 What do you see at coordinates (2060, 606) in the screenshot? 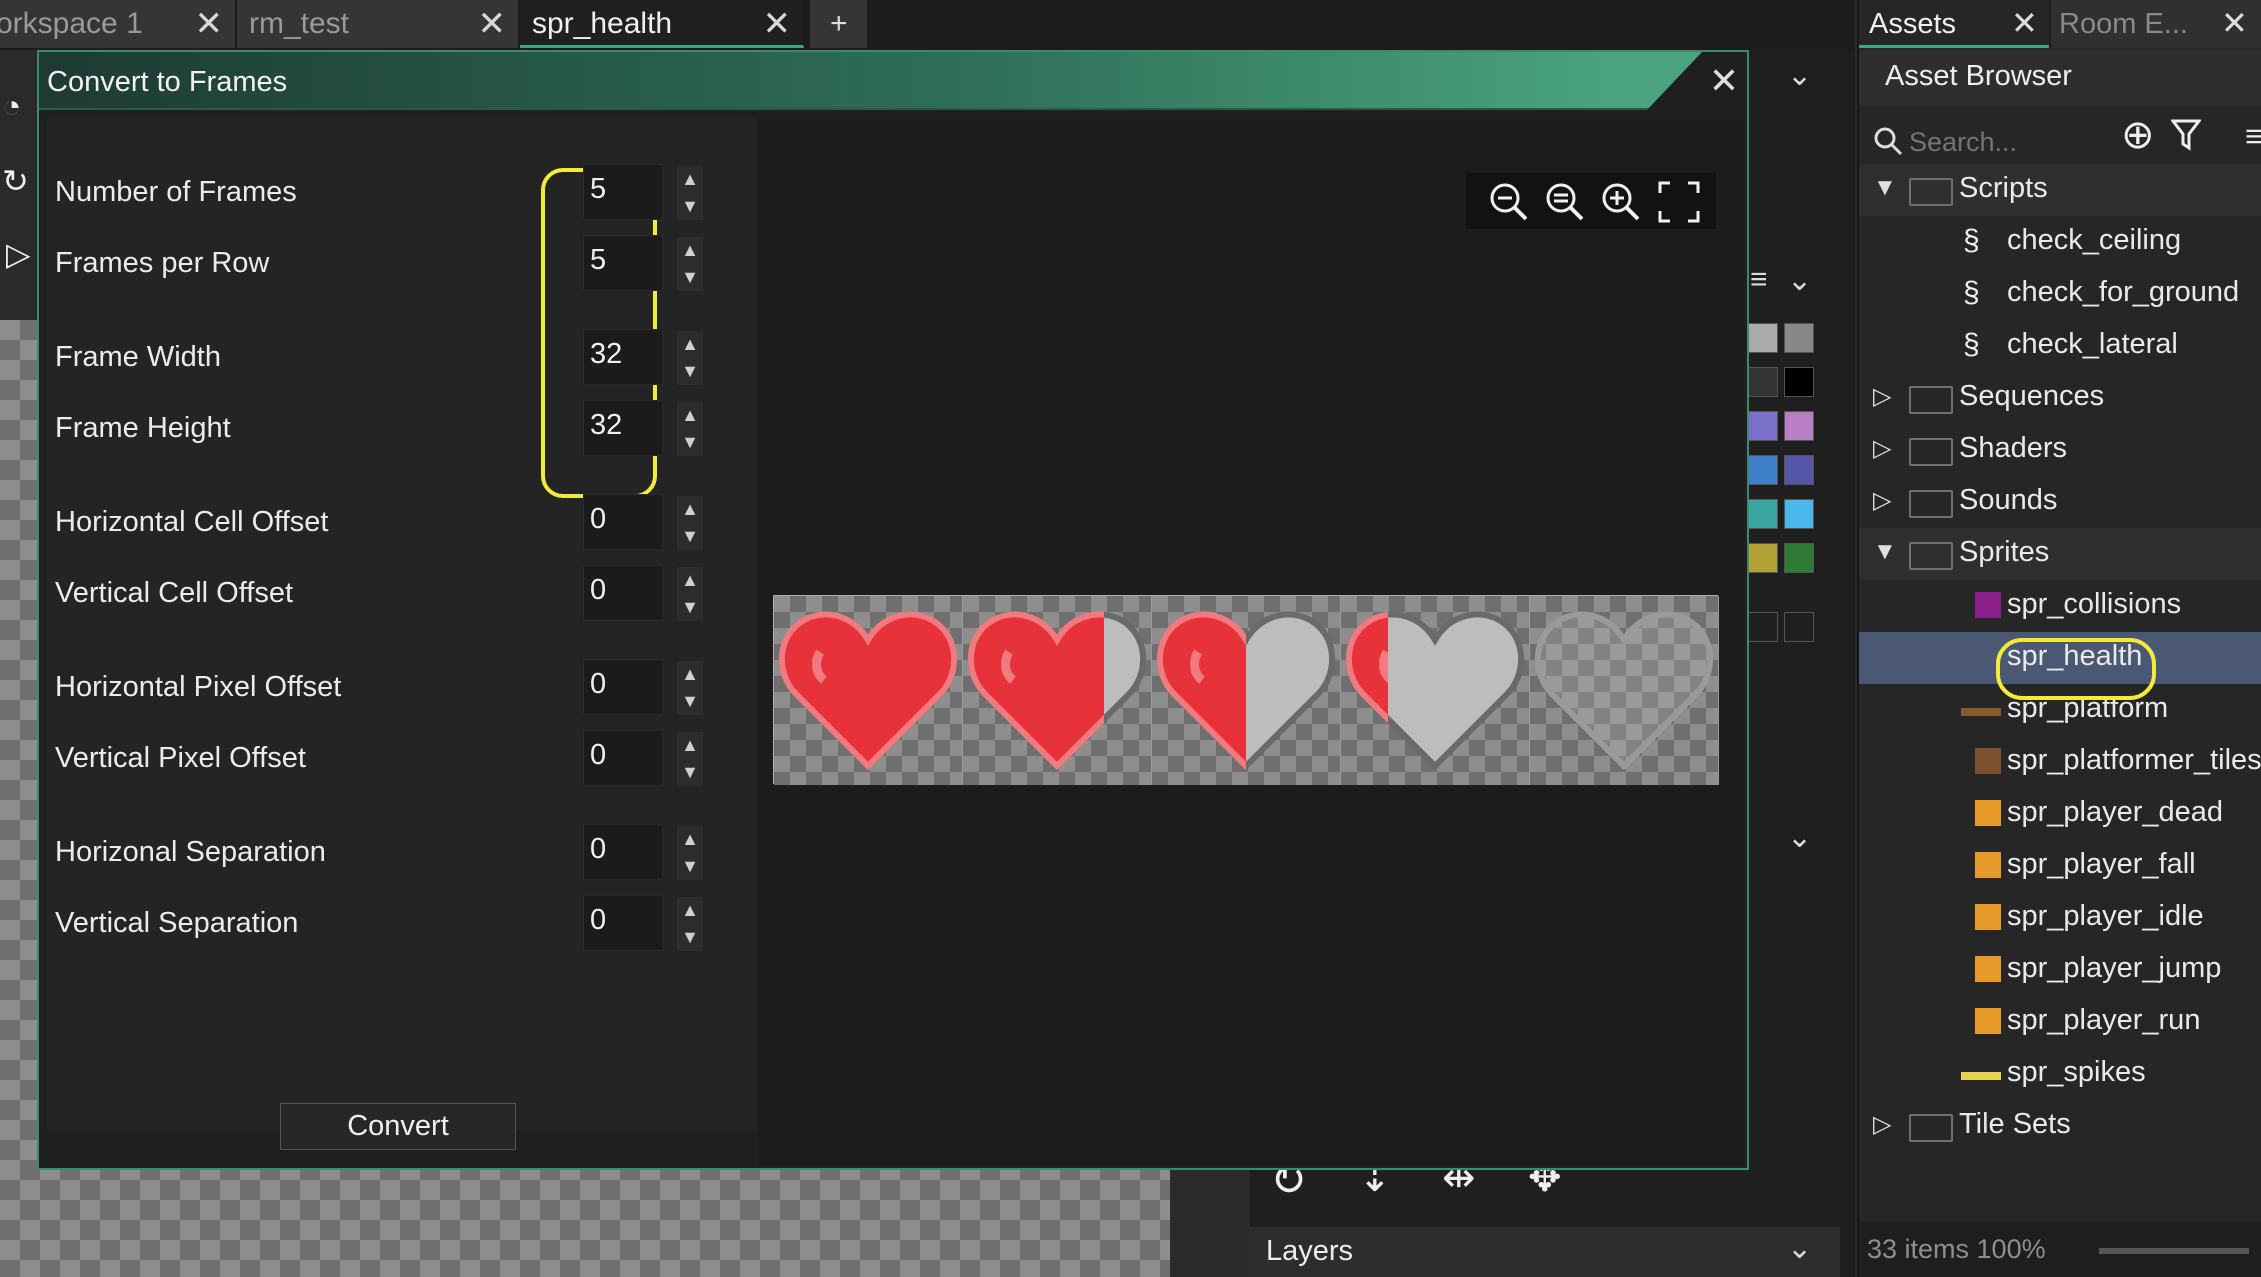
I see `tree-item: spr_collisions` at bounding box center [2060, 606].